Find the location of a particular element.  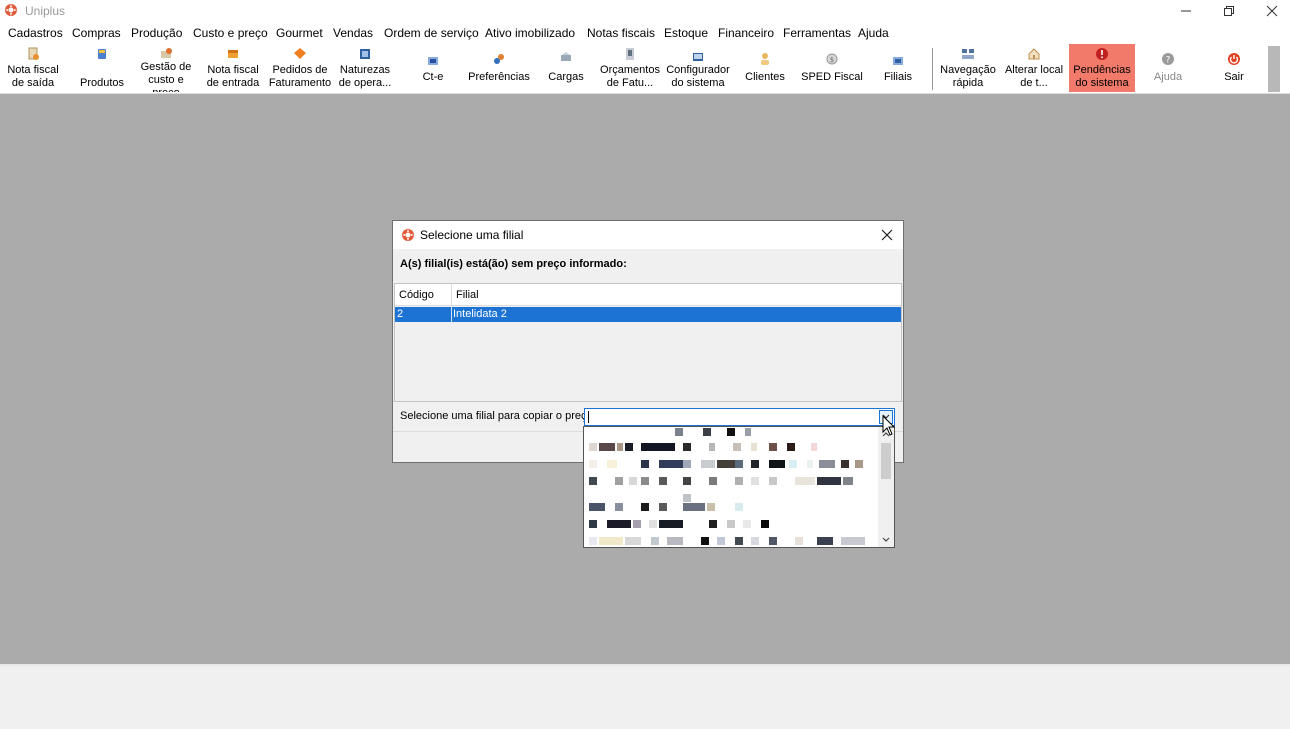

menu-cadastros: Cadastros is located at coordinates (35, 33).